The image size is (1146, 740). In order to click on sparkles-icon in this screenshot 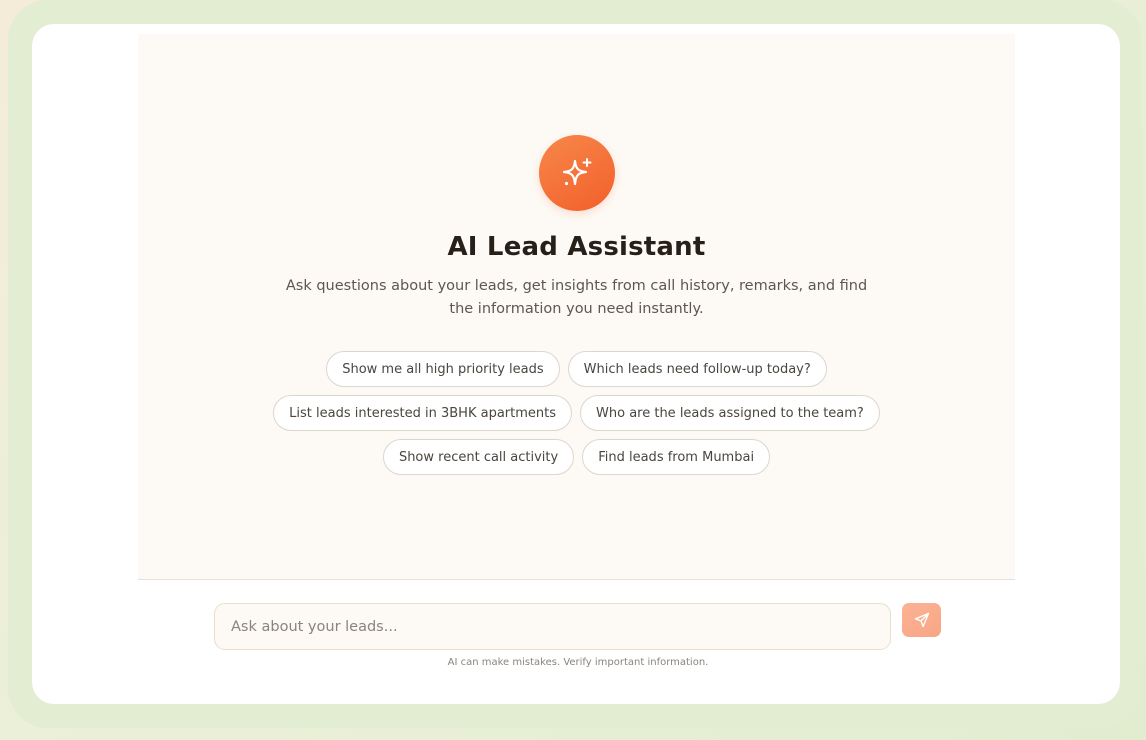, I will do `click(577, 173)`.